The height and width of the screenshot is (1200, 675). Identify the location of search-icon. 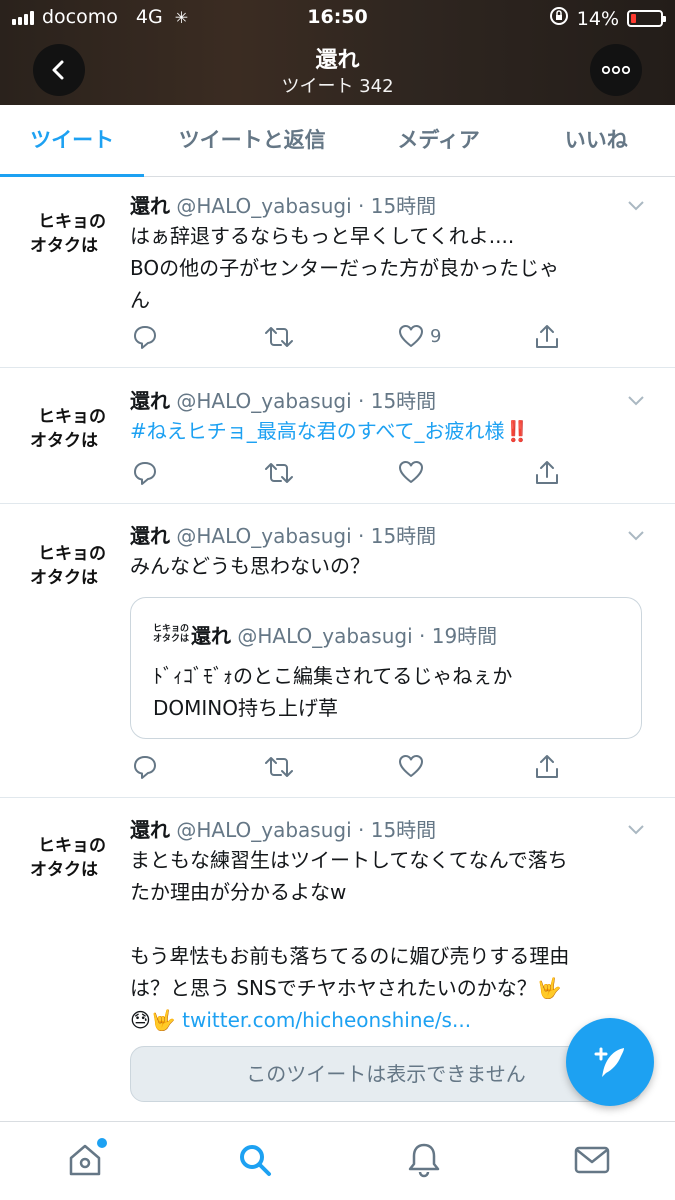
(255, 1160).